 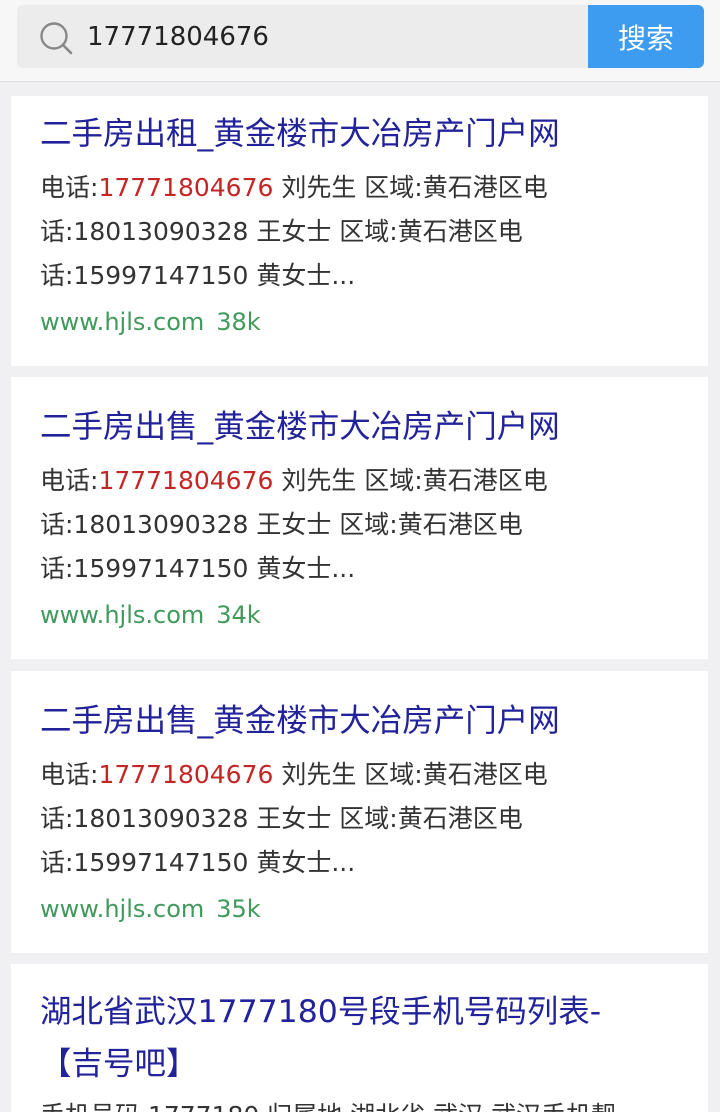 What do you see at coordinates (359, 615) in the screenshot?
I see `result-meta: www.hjls.com 34k` at bounding box center [359, 615].